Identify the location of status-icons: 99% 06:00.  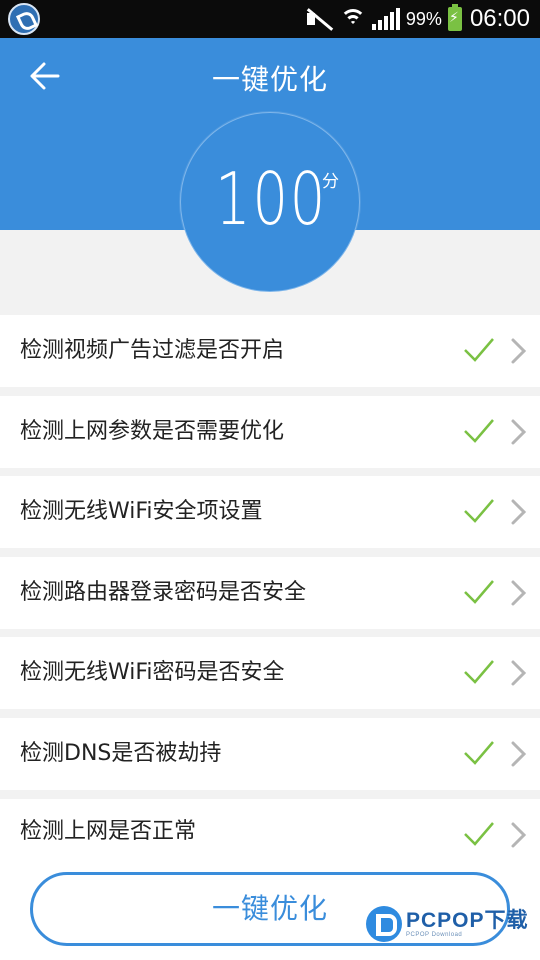
(417, 19).